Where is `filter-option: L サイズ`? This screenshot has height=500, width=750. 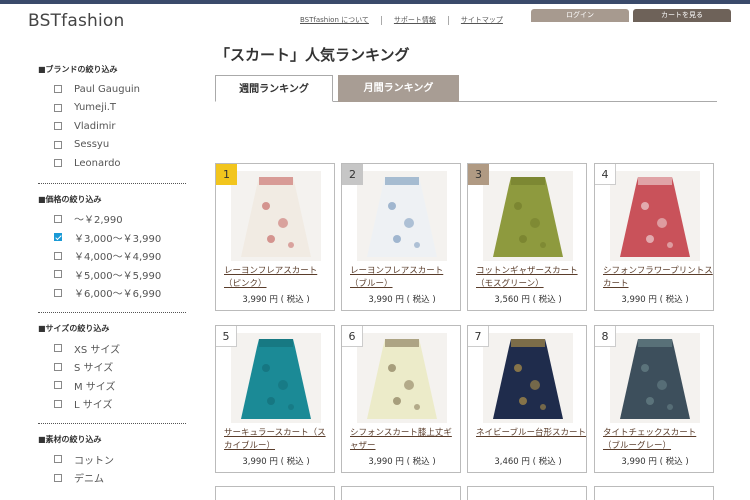
filter-option: L サイズ is located at coordinates (112, 404).